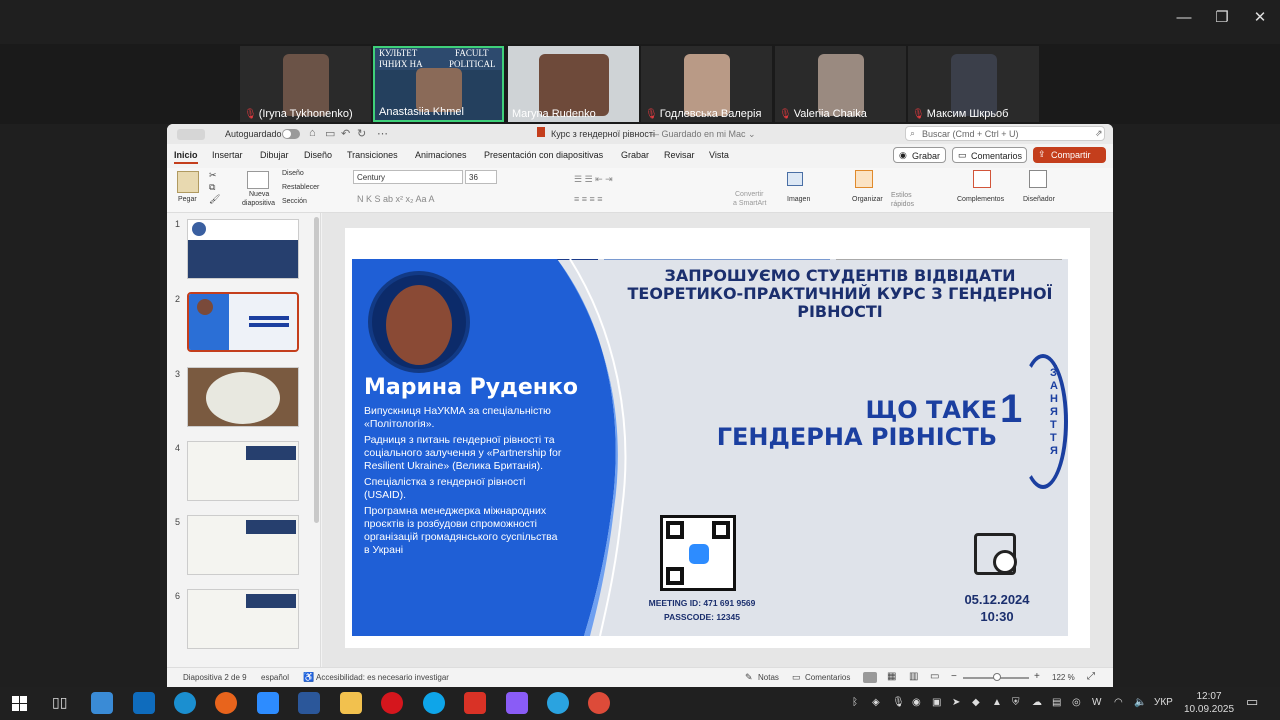 This screenshot has height=720, width=1280. Describe the element at coordinates (274, 155) in the screenshot. I see `tab-dibujar: Dibujar` at that location.